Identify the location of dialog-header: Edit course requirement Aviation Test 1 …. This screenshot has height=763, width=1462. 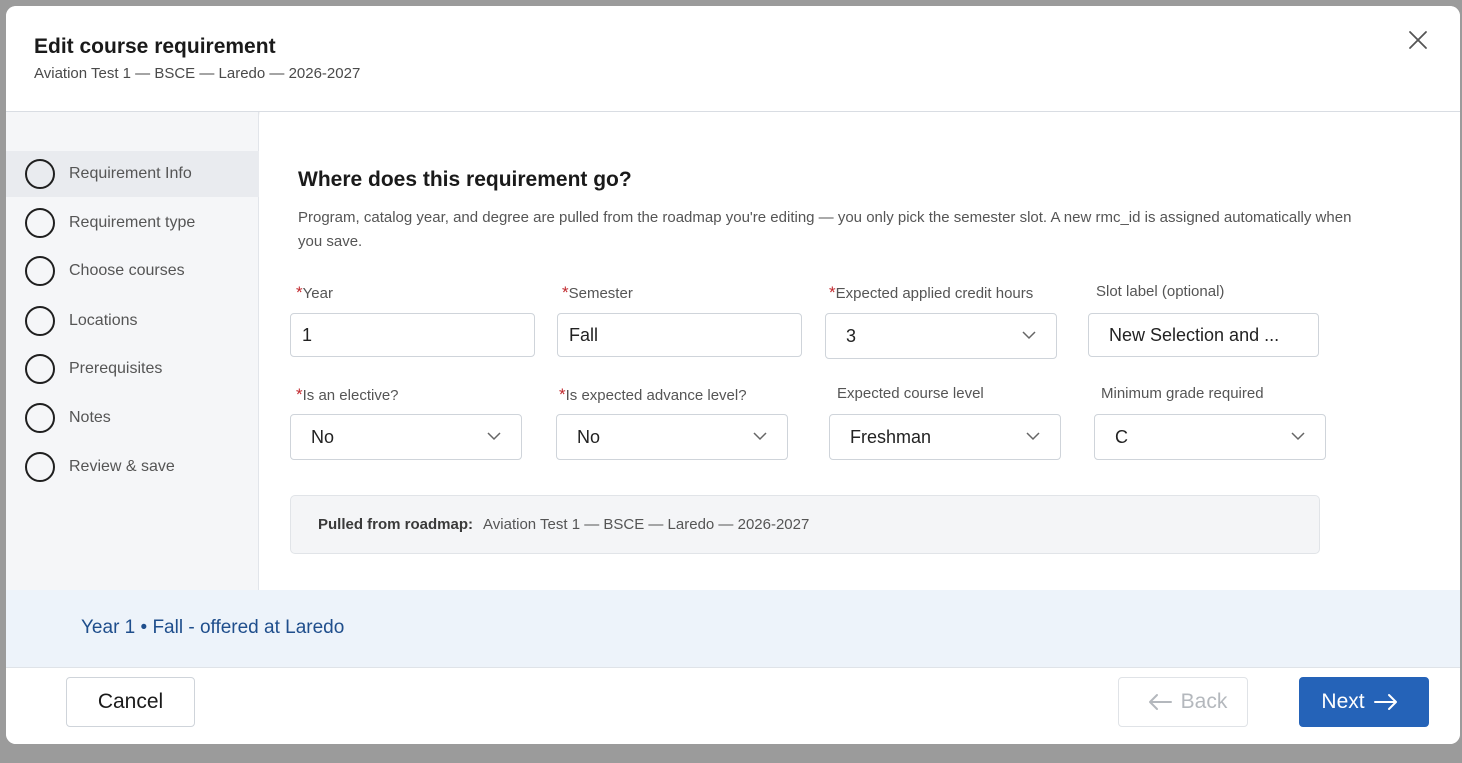
(733, 59).